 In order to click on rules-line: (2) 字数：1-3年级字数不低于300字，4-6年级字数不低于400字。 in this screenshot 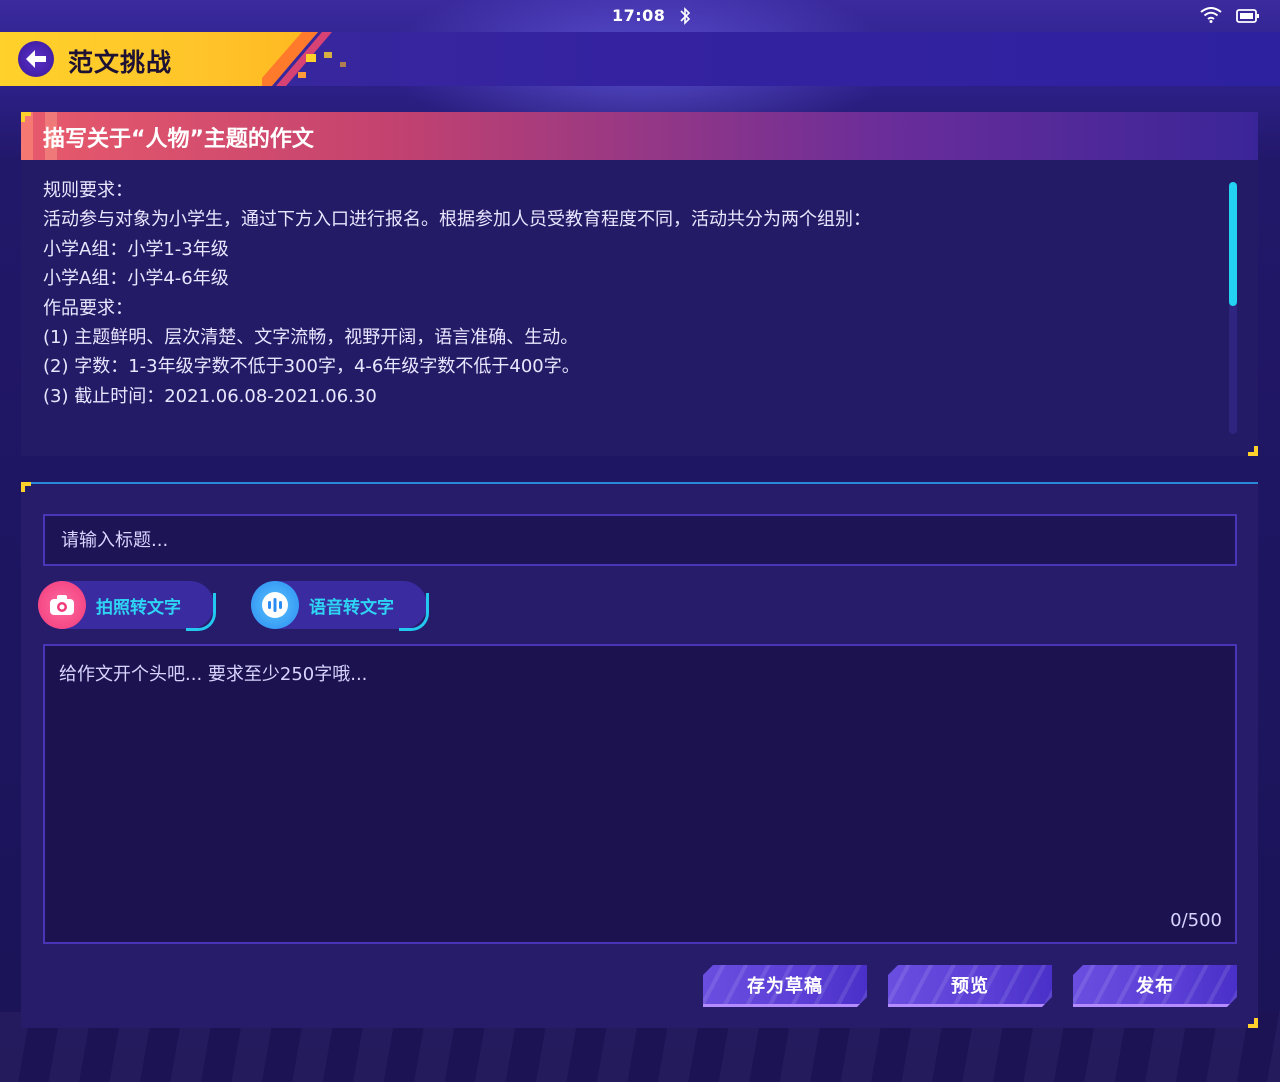, I will do `click(311, 367)`.